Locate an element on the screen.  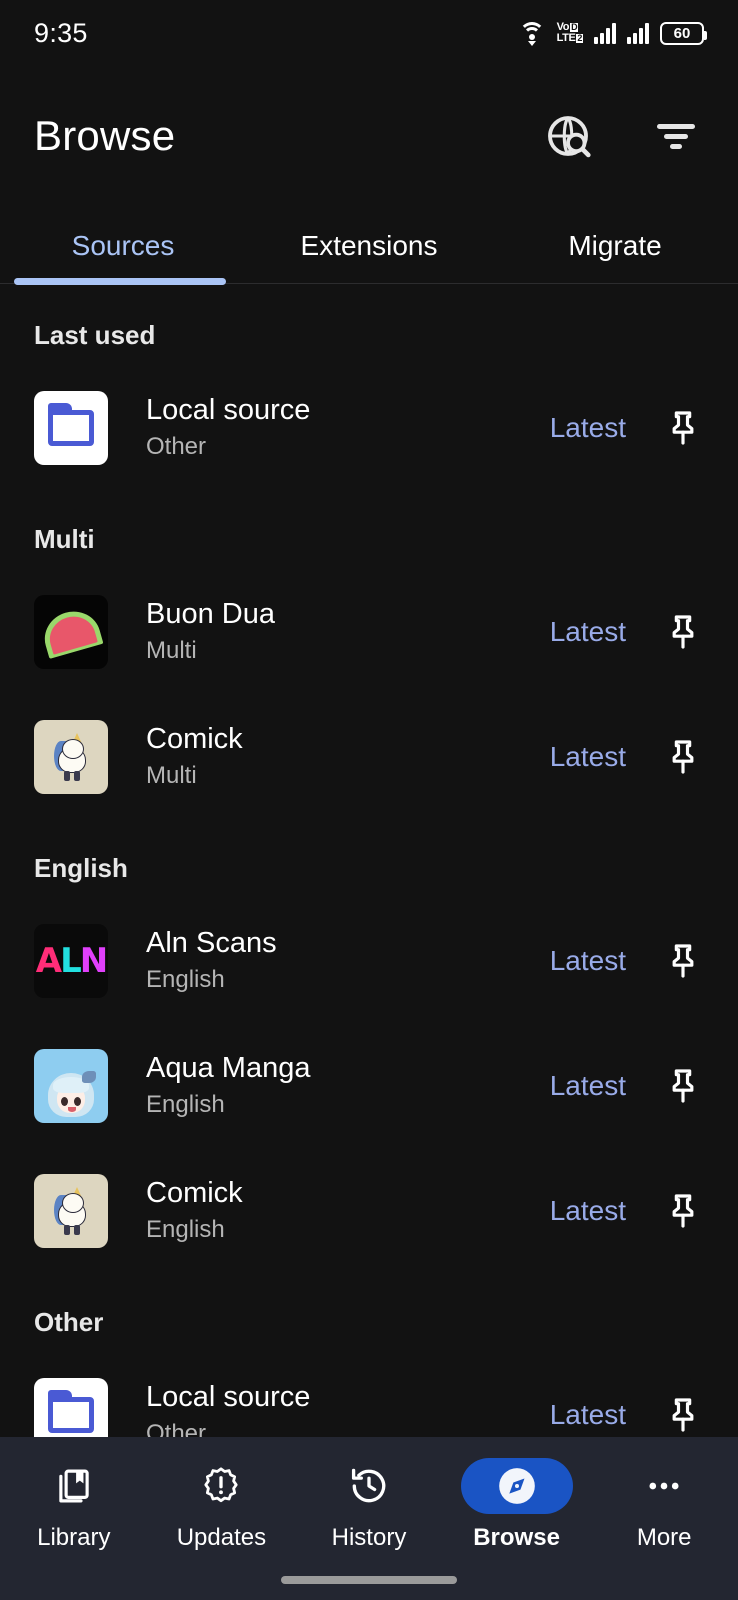
nav-label-library: Library is located at coordinates (74, 1537).